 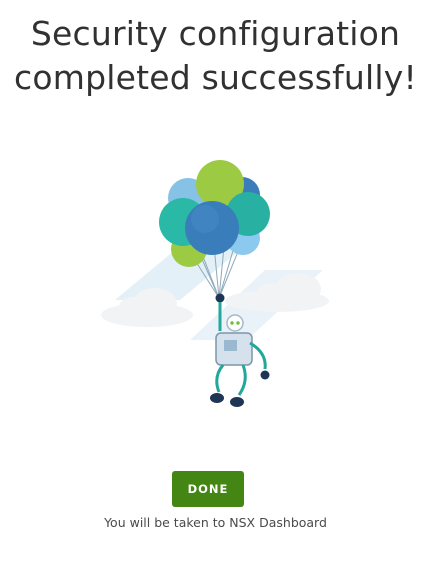 What do you see at coordinates (215, 522) in the screenshot?
I see `redirect-hint-text: You will be taken to NSX Dashboard` at bounding box center [215, 522].